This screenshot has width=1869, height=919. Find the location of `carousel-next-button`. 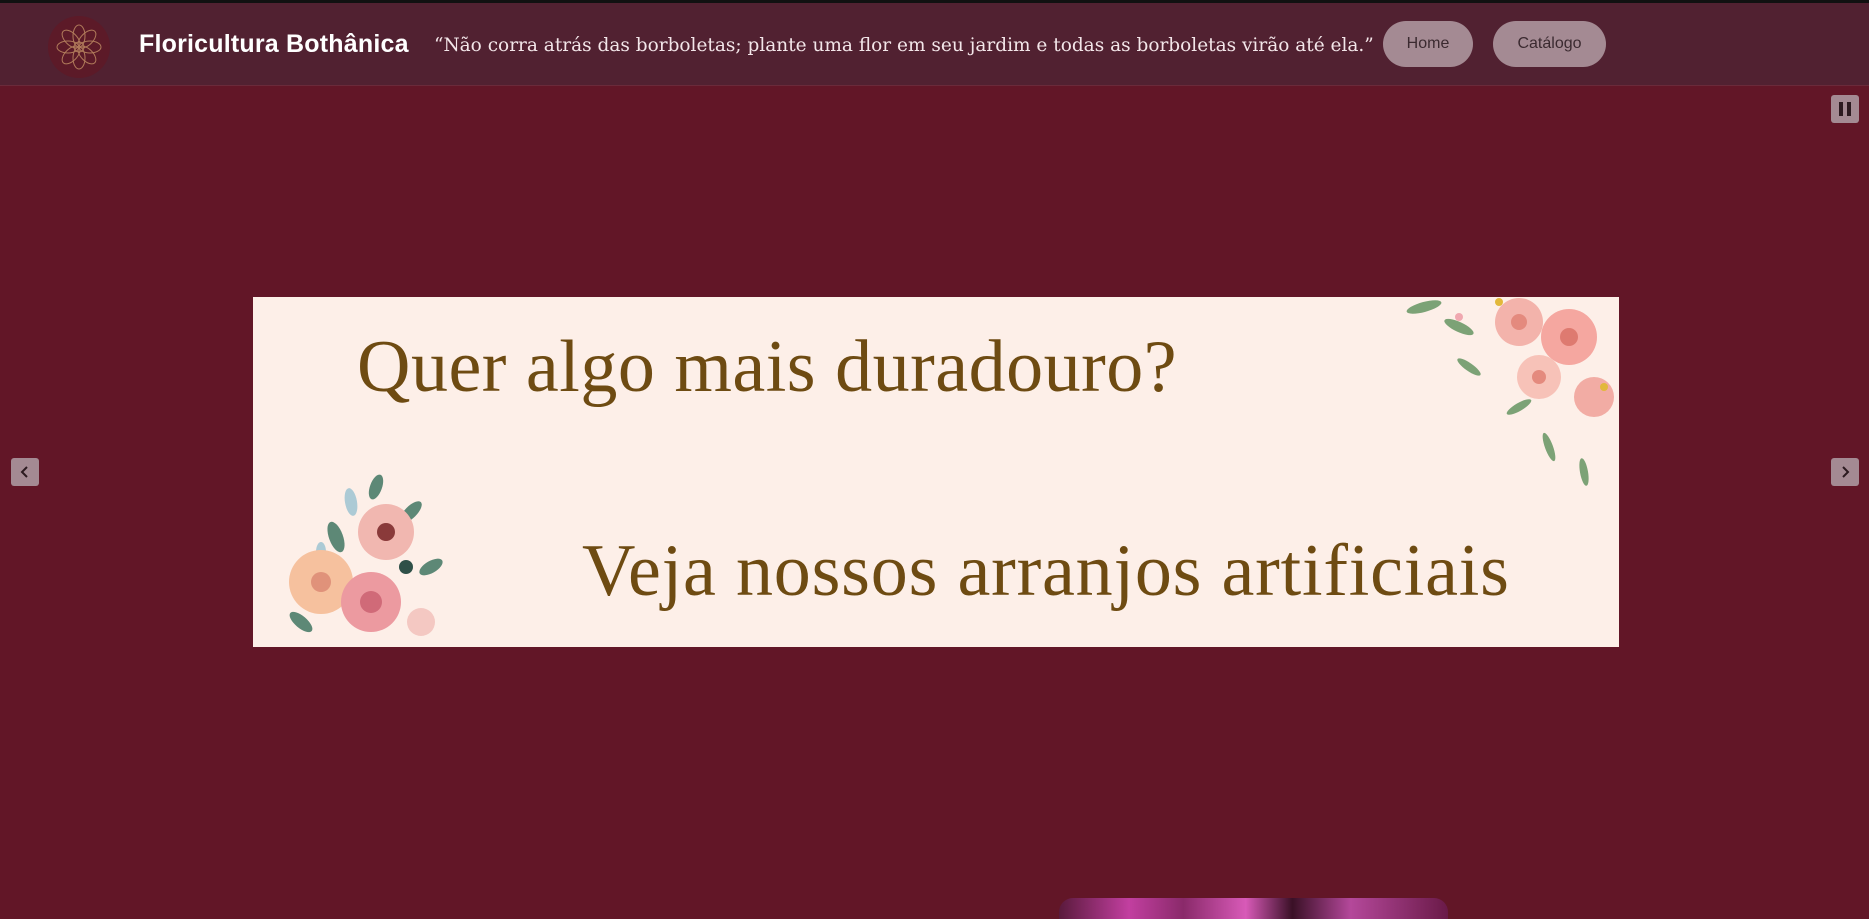

carousel-next-button is located at coordinates (1845, 472).